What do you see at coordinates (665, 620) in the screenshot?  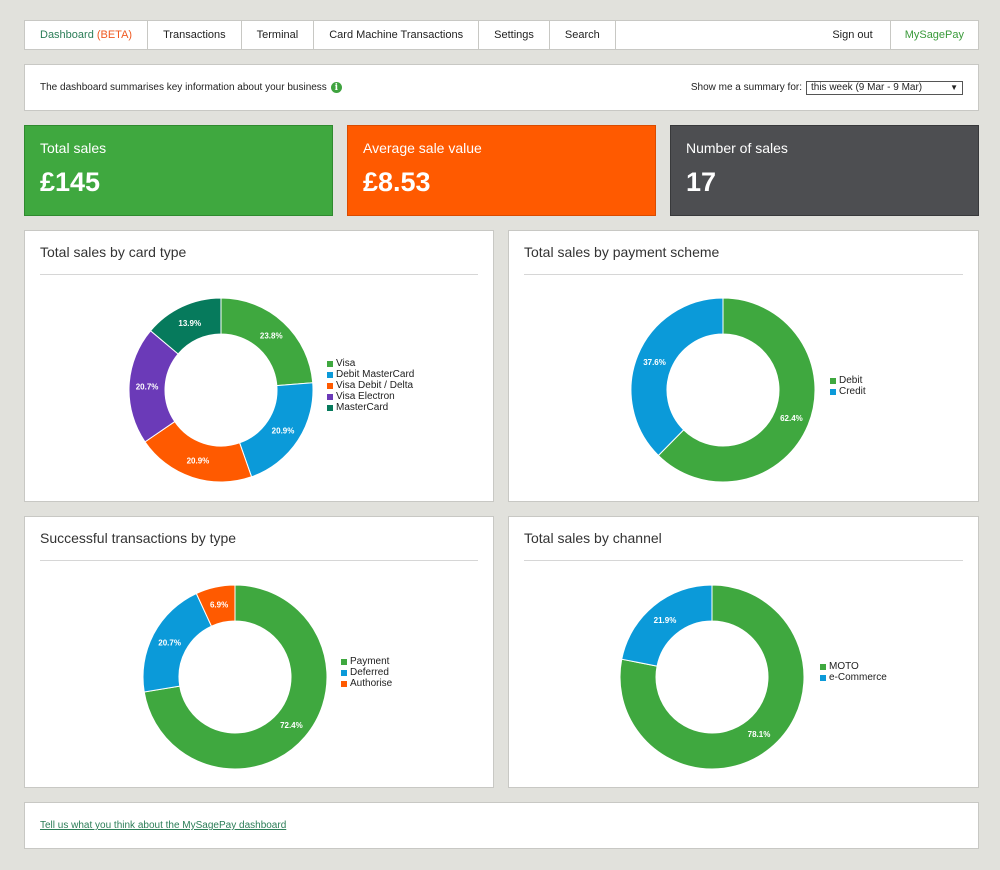 I see `slice-label: 21.9%` at bounding box center [665, 620].